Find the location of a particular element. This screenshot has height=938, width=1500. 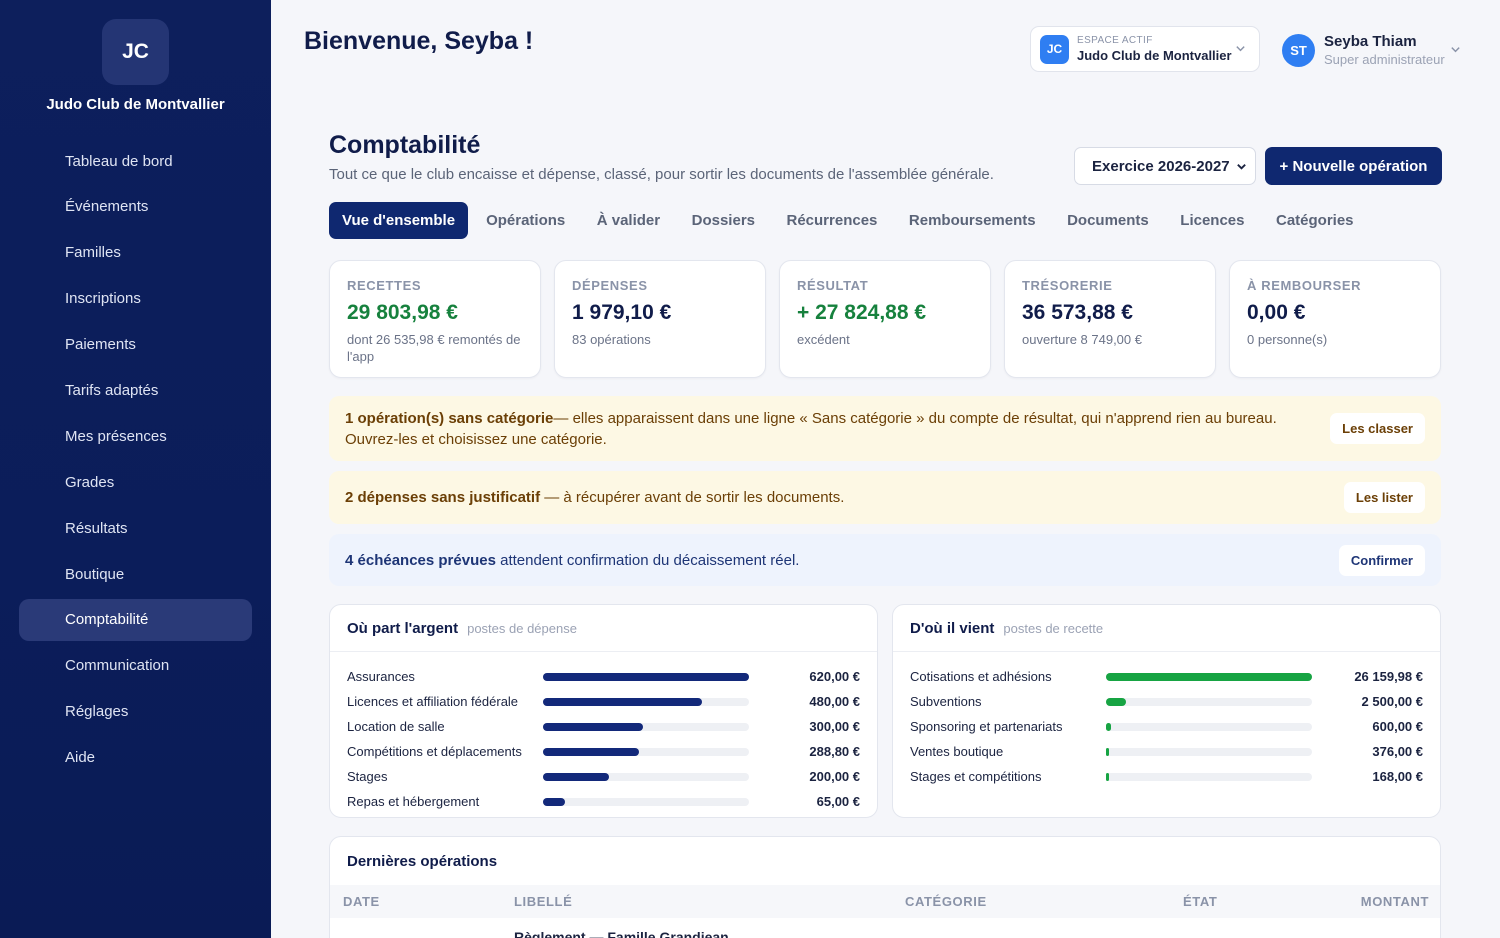

list-receipts-button: Les lister is located at coordinates (1384, 497).